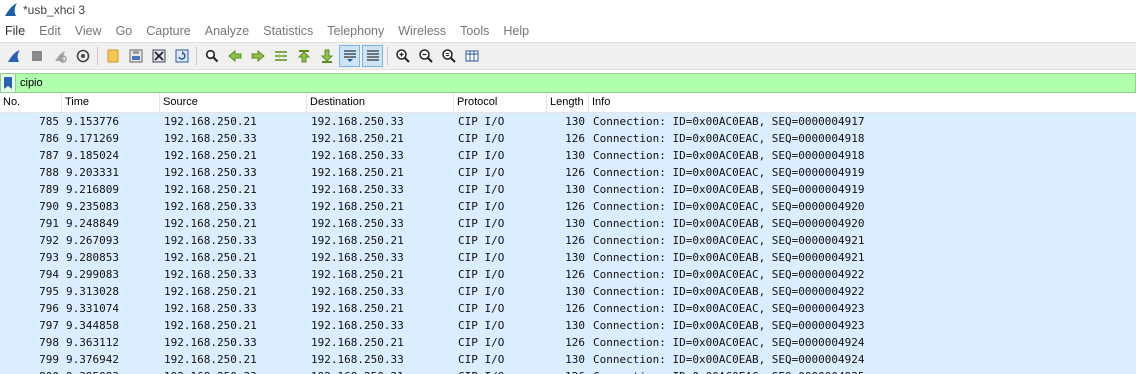  Describe the element at coordinates (500, 102) in the screenshot. I see `column-header-protocol: Protocol` at that location.